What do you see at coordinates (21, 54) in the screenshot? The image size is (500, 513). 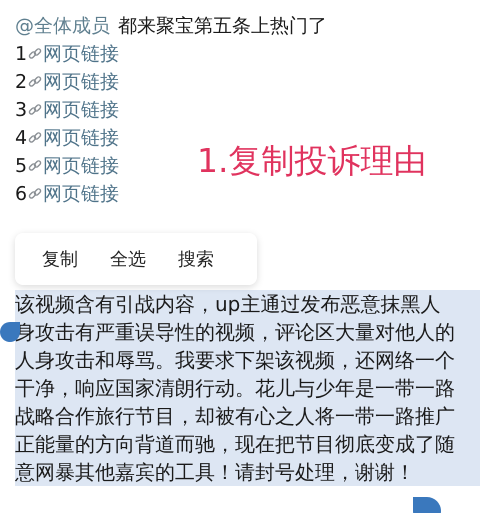 I see `link-number: 1` at bounding box center [21, 54].